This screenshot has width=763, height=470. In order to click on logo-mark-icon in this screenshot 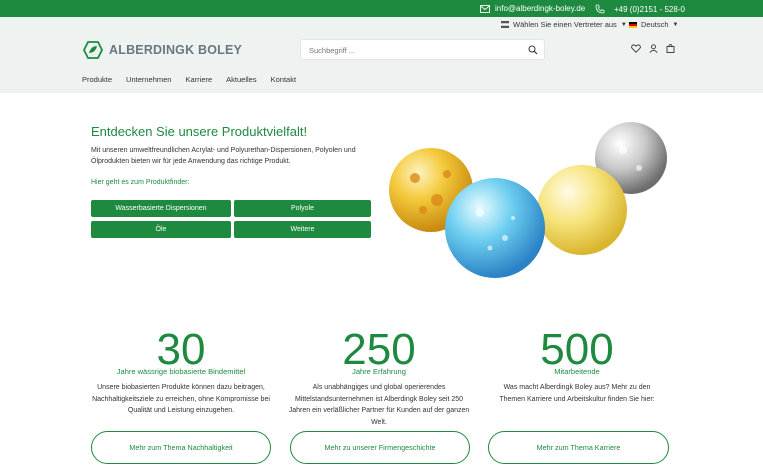, I will do `click(93, 50)`.